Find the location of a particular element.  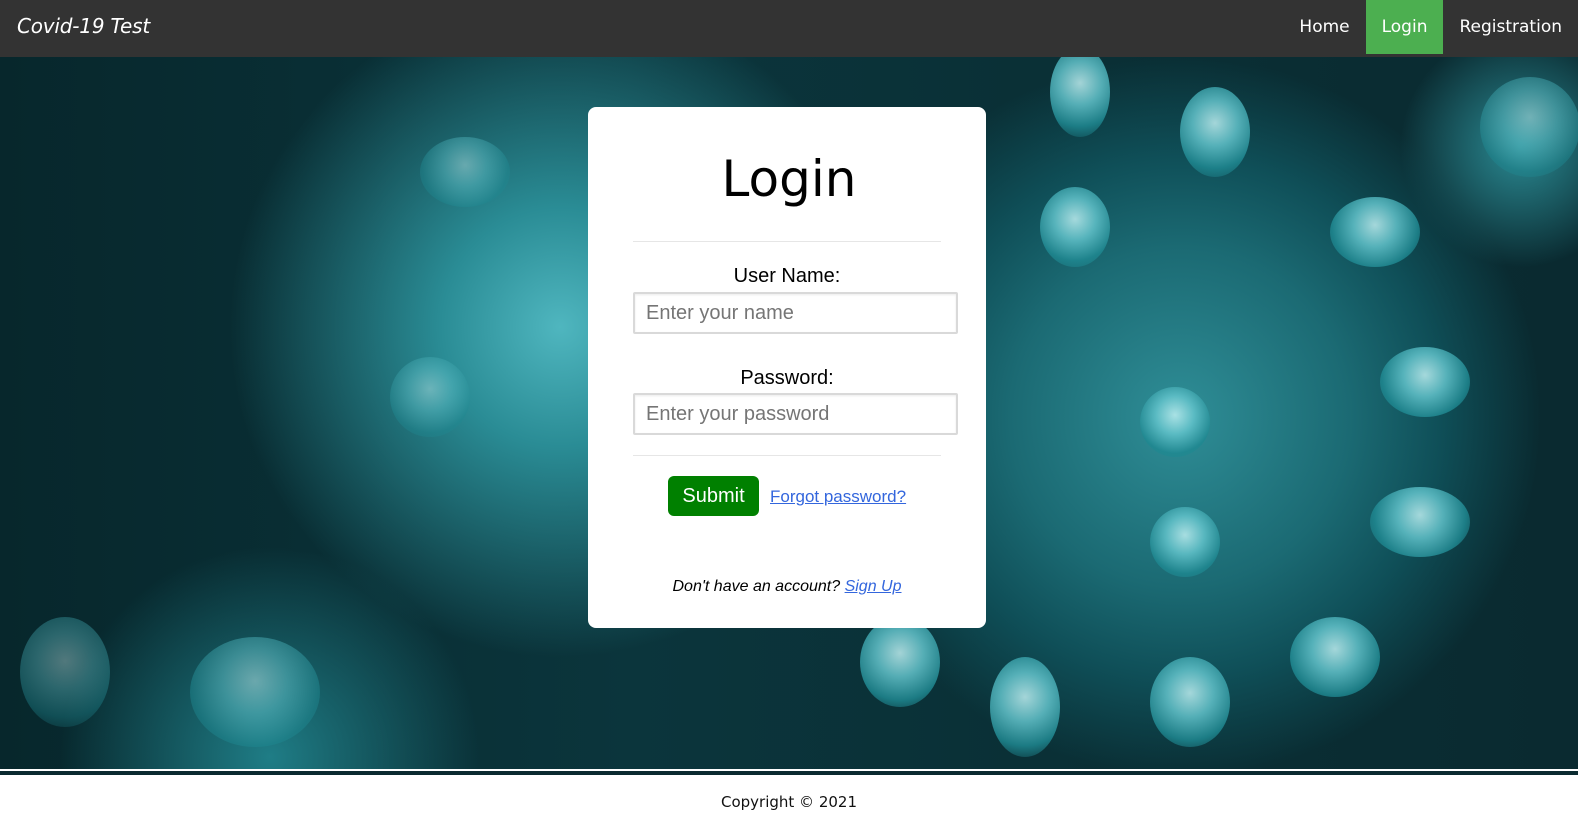

forgot-password-link: Forgot password? is located at coordinates (838, 497).